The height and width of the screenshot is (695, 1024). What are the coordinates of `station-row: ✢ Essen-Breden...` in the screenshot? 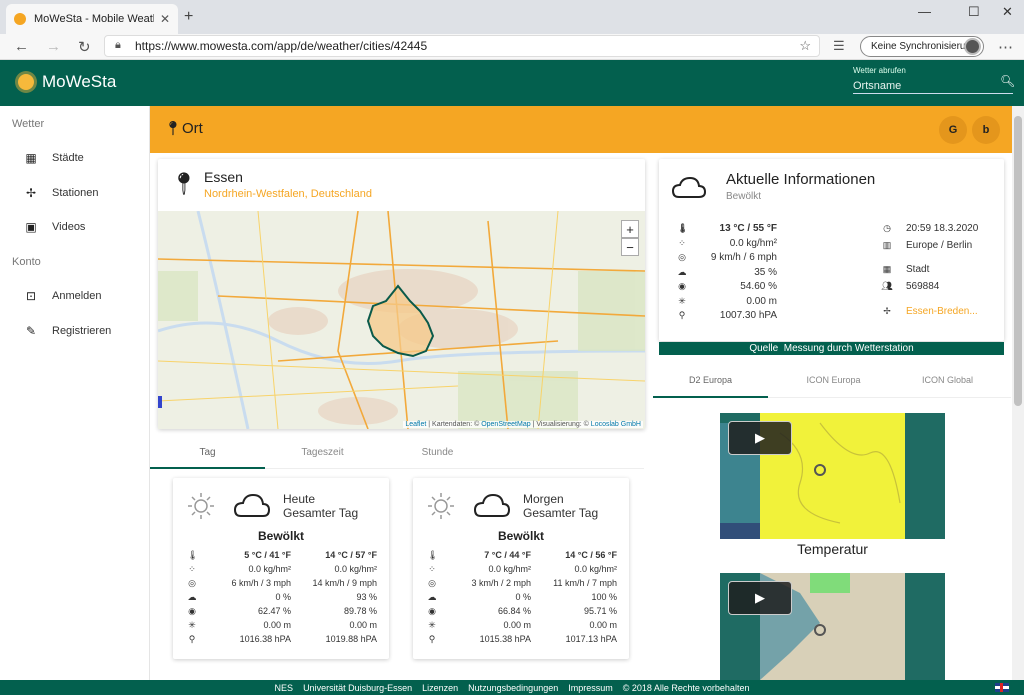 It's located at (941, 313).